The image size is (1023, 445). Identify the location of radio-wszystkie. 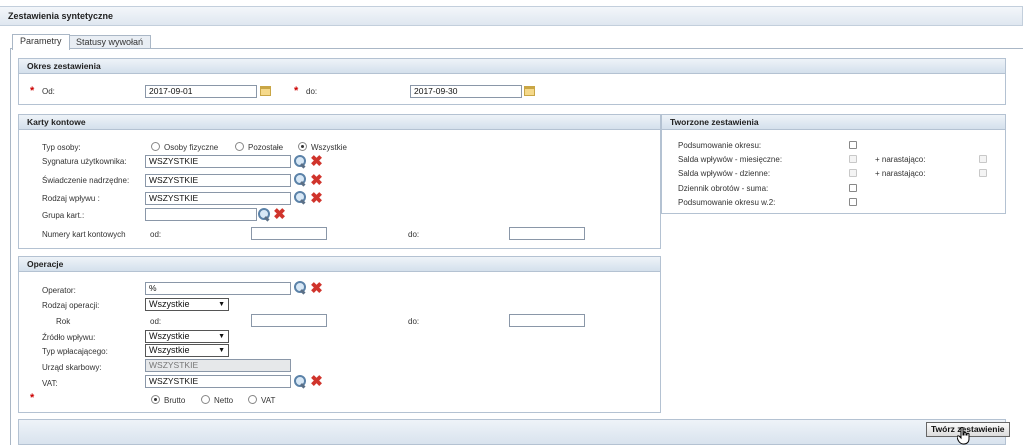
(302, 146).